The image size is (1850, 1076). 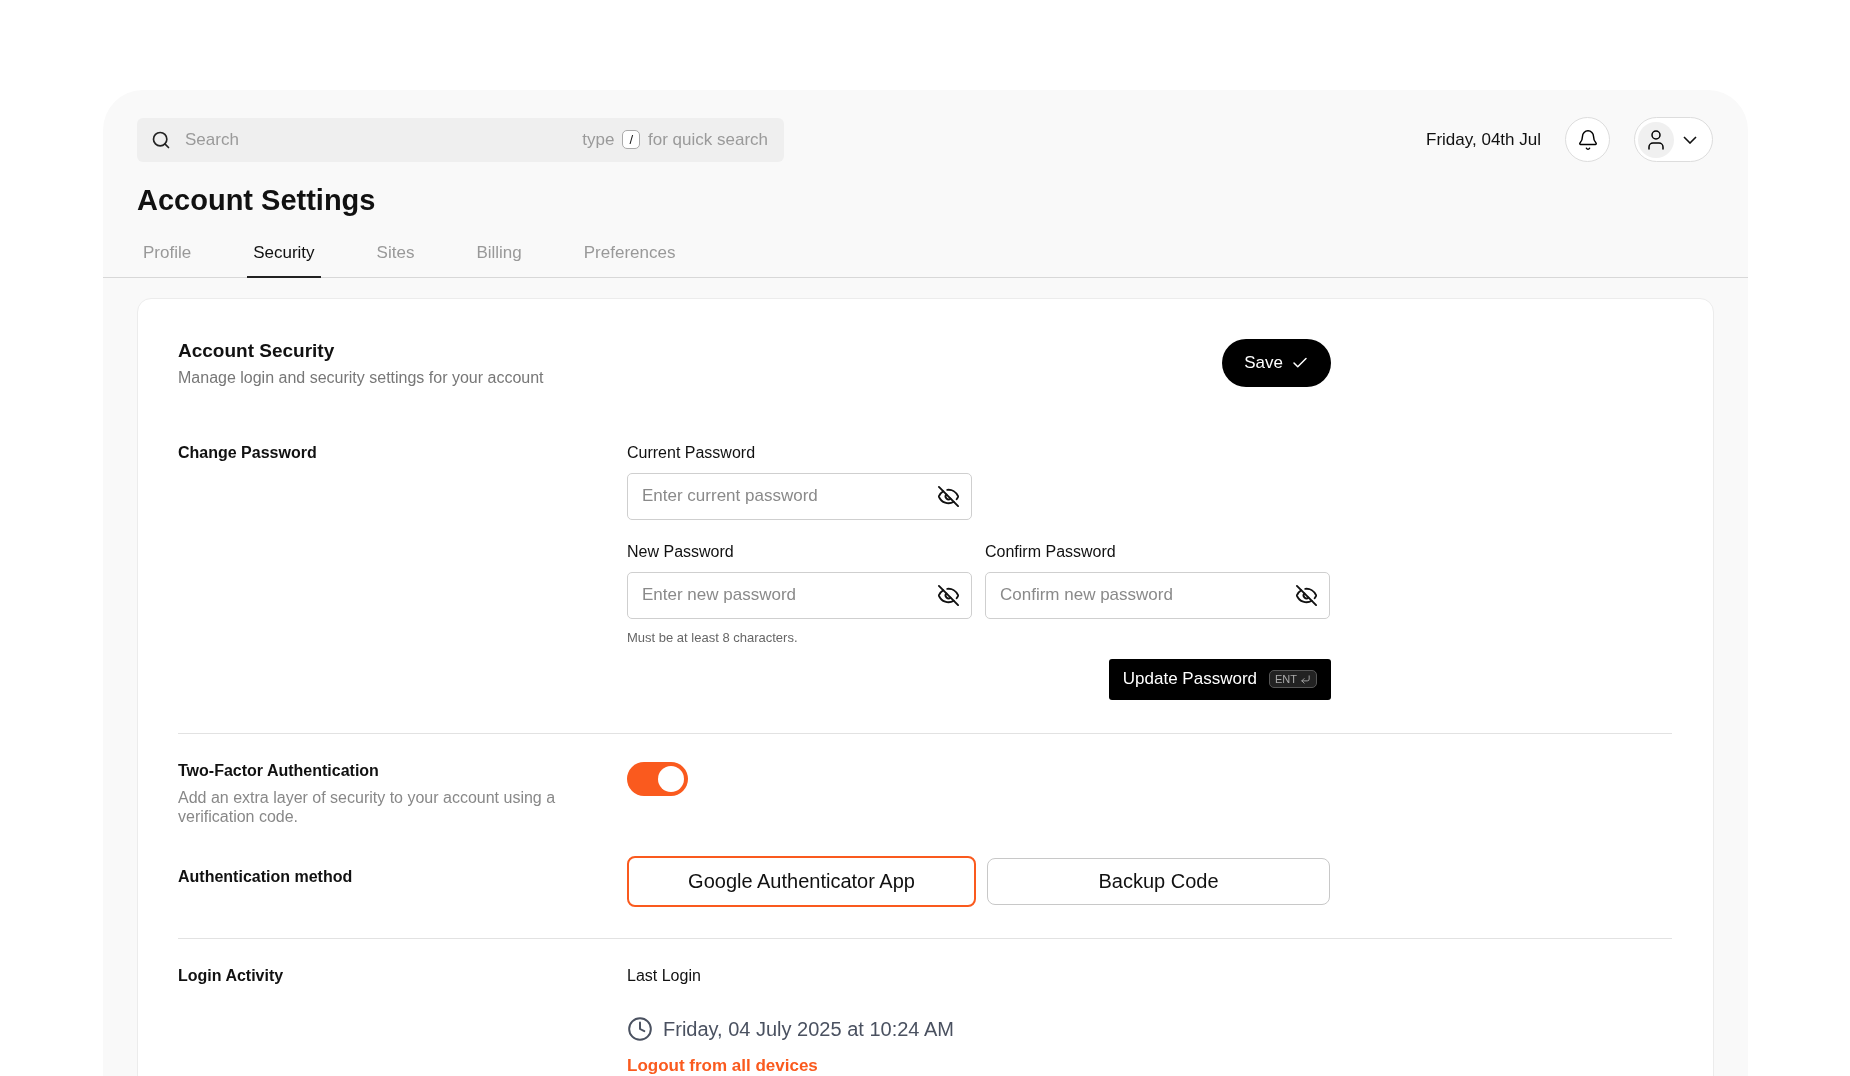 What do you see at coordinates (248, 453) in the screenshot?
I see `row-label: Change Password` at bounding box center [248, 453].